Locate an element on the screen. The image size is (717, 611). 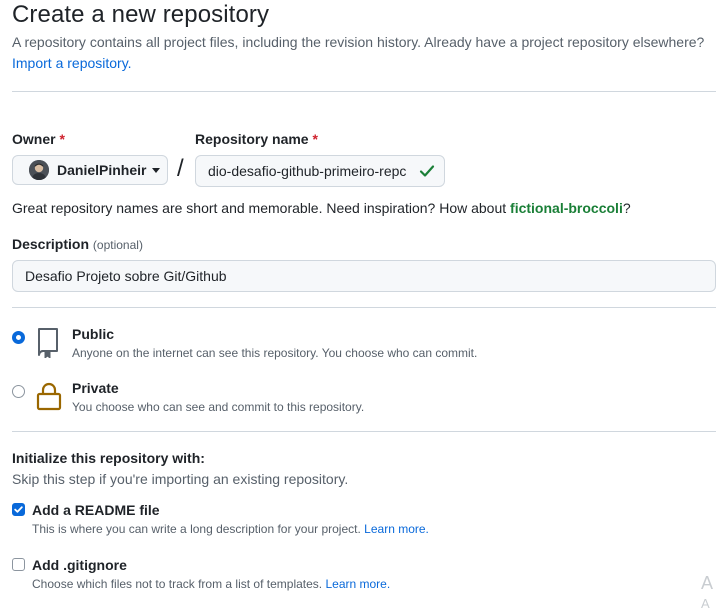
avatar-image is located at coordinates (39, 170).